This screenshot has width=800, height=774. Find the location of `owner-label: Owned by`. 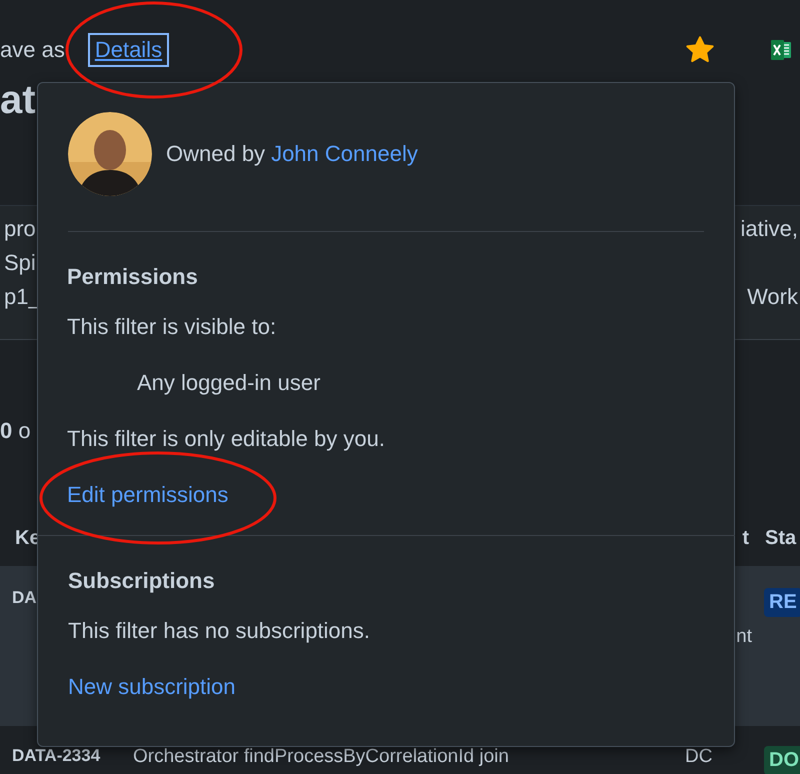

owner-label: Owned by is located at coordinates (216, 154).